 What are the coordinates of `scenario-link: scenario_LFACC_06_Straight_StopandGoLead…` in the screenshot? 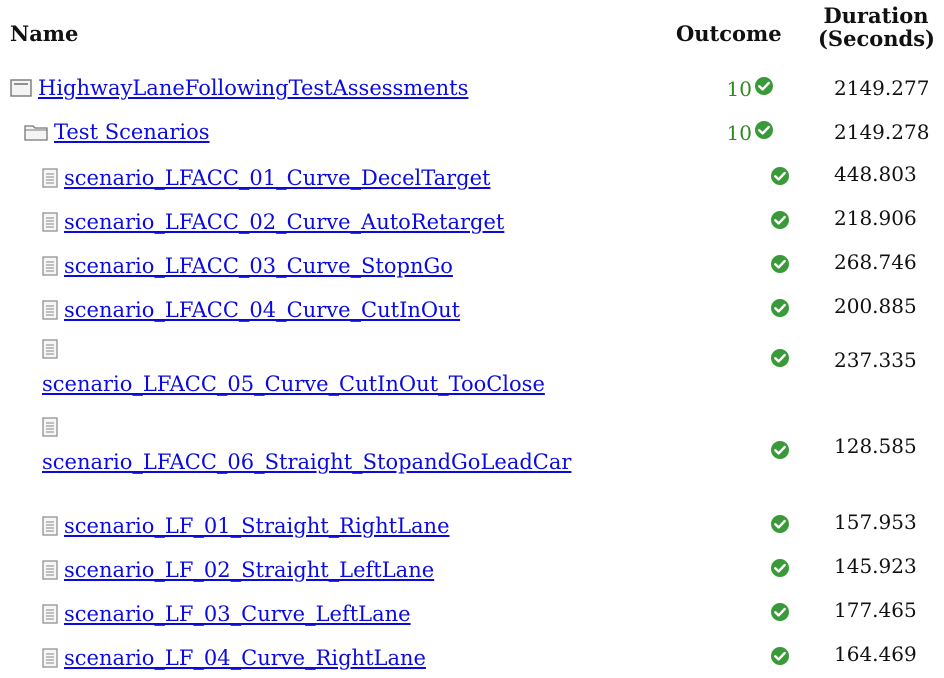 It's located at (306, 462).